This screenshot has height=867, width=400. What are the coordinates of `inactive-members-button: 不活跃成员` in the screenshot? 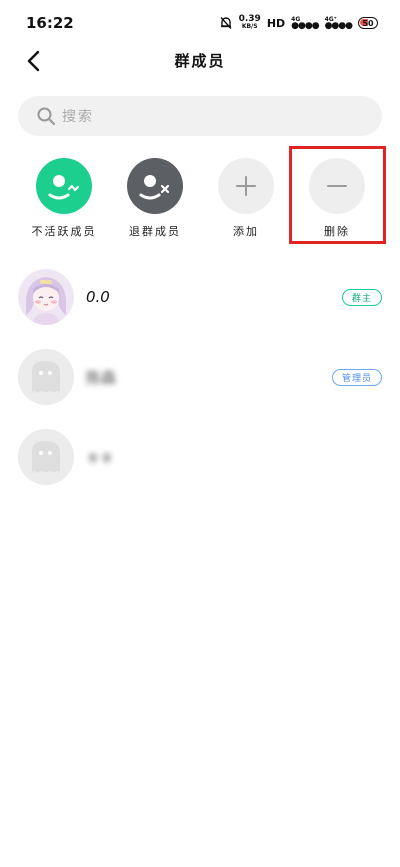 It's located at (64, 198).